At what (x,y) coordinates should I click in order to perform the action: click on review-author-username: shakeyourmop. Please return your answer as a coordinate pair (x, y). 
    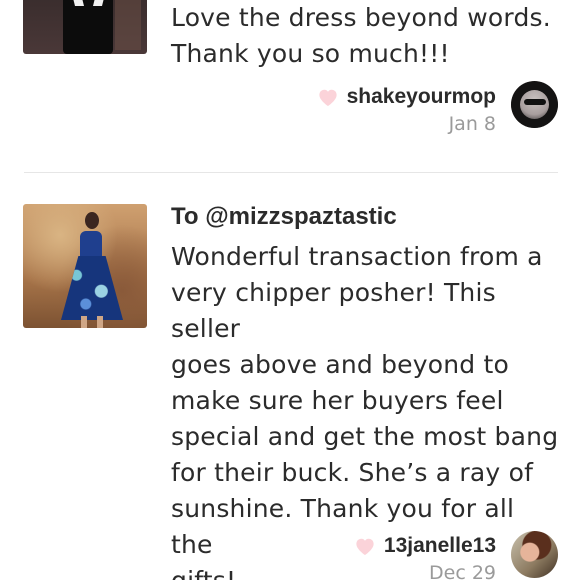
    Looking at the image, I should click on (421, 97).